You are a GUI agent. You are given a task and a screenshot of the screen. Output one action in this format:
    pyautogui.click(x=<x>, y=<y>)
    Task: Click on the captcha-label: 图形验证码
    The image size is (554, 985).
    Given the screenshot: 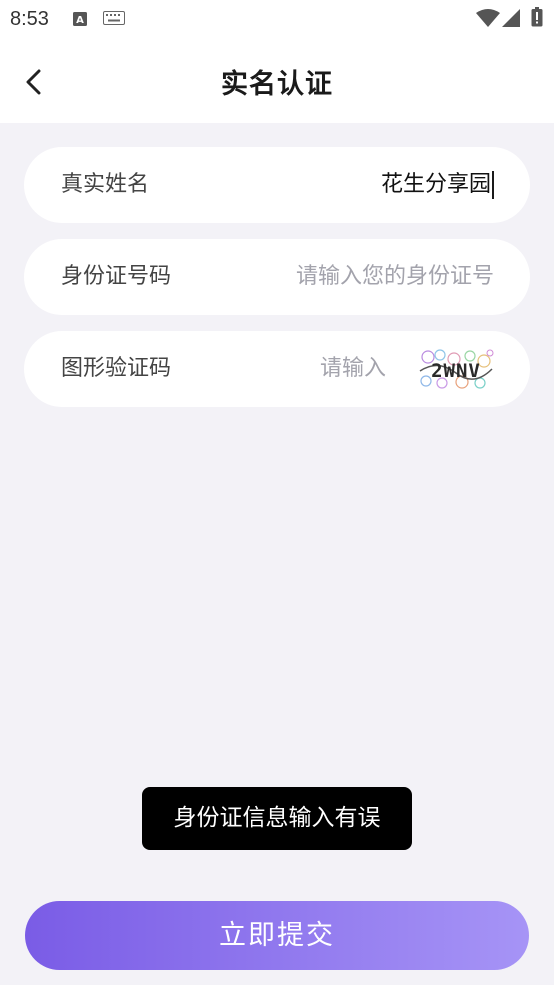 What is the action you would take?
    pyautogui.click(x=116, y=368)
    